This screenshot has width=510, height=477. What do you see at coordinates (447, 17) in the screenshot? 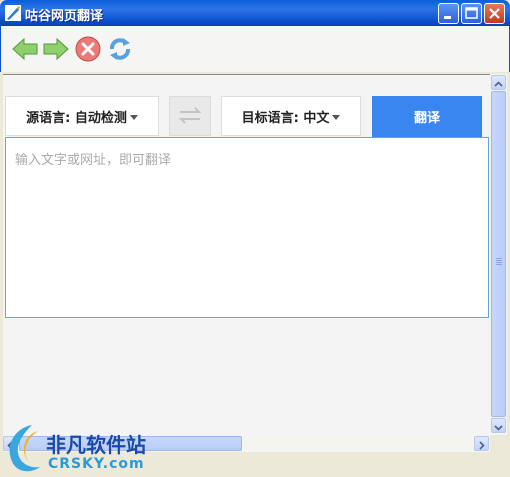
I see `minimize-icon` at bounding box center [447, 17].